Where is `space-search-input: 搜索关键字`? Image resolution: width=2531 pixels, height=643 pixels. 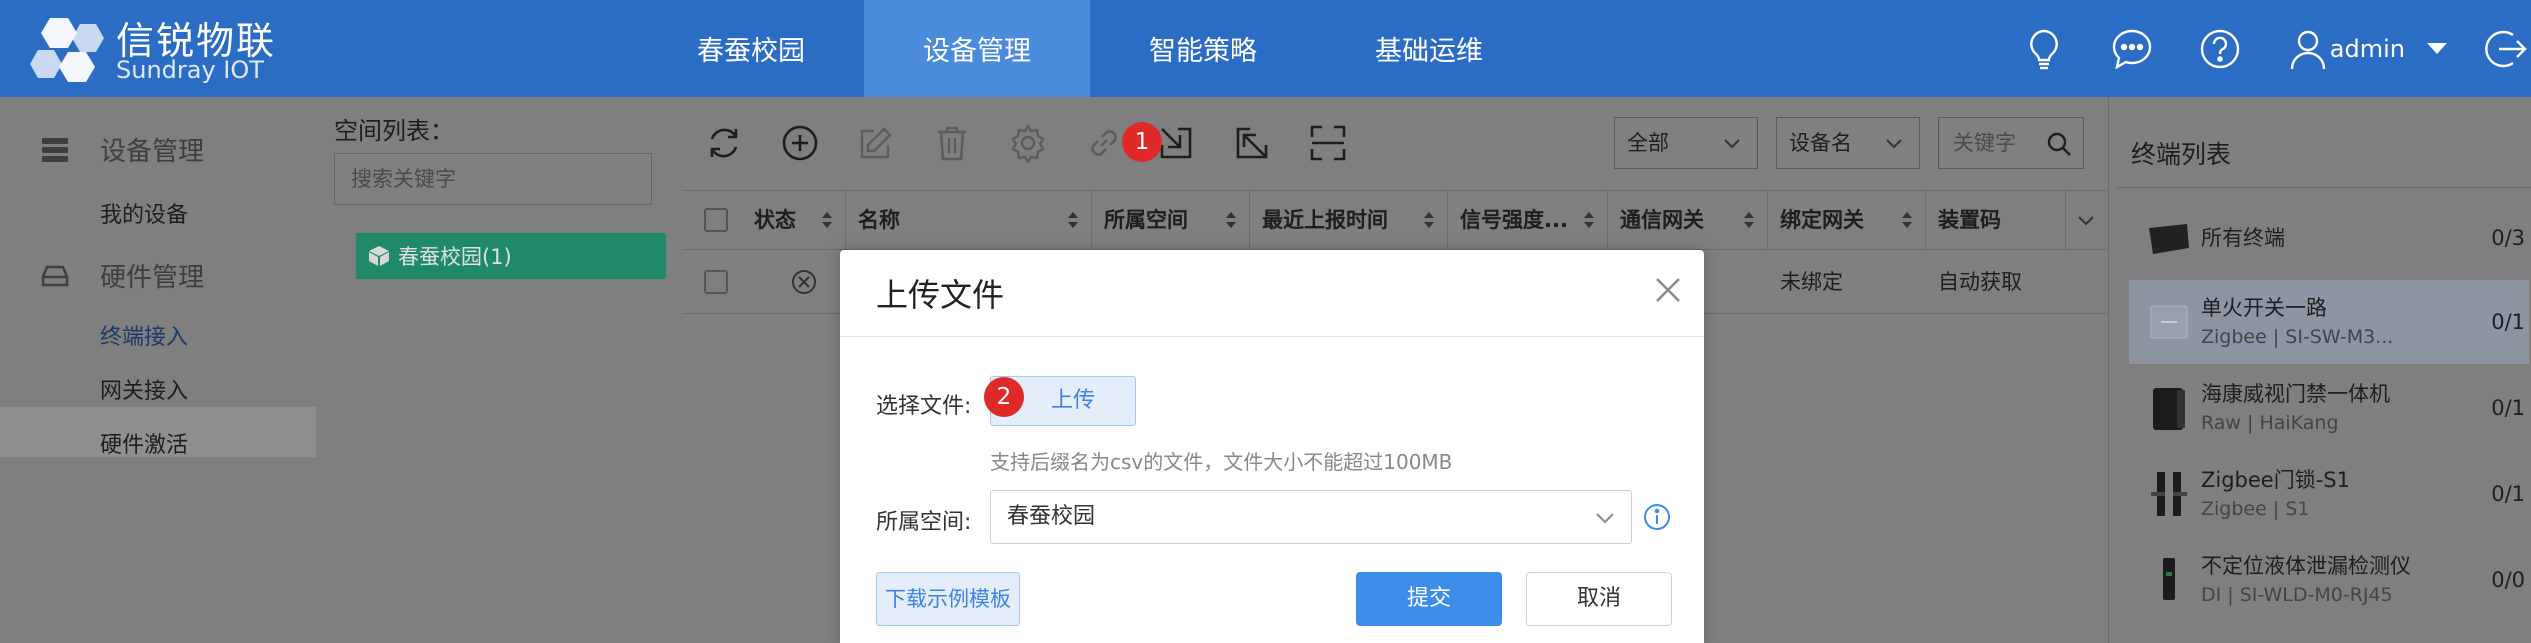 space-search-input: 搜索关键字 is located at coordinates (493, 179).